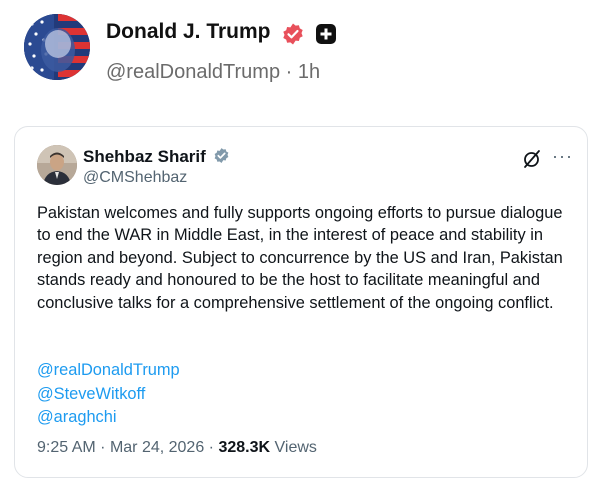 The image size is (610, 478). Describe the element at coordinates (193, 72) in the screenshot. I see `author-handle: @realDonaldTrump` at that location.